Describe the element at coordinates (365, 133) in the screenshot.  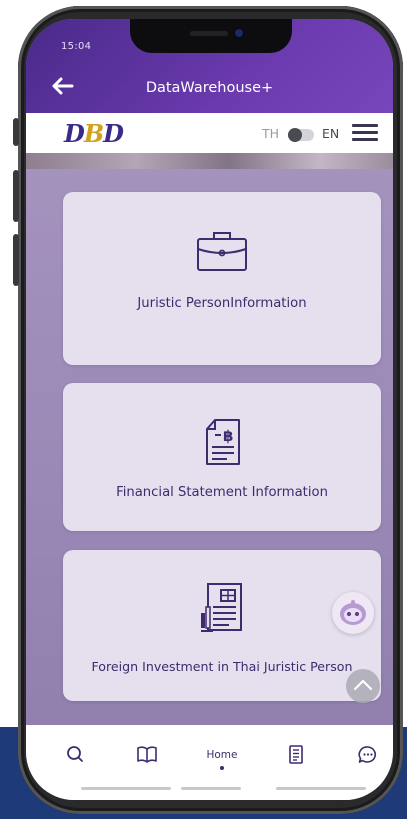
I see `hamburger-menu-icon` at that location.